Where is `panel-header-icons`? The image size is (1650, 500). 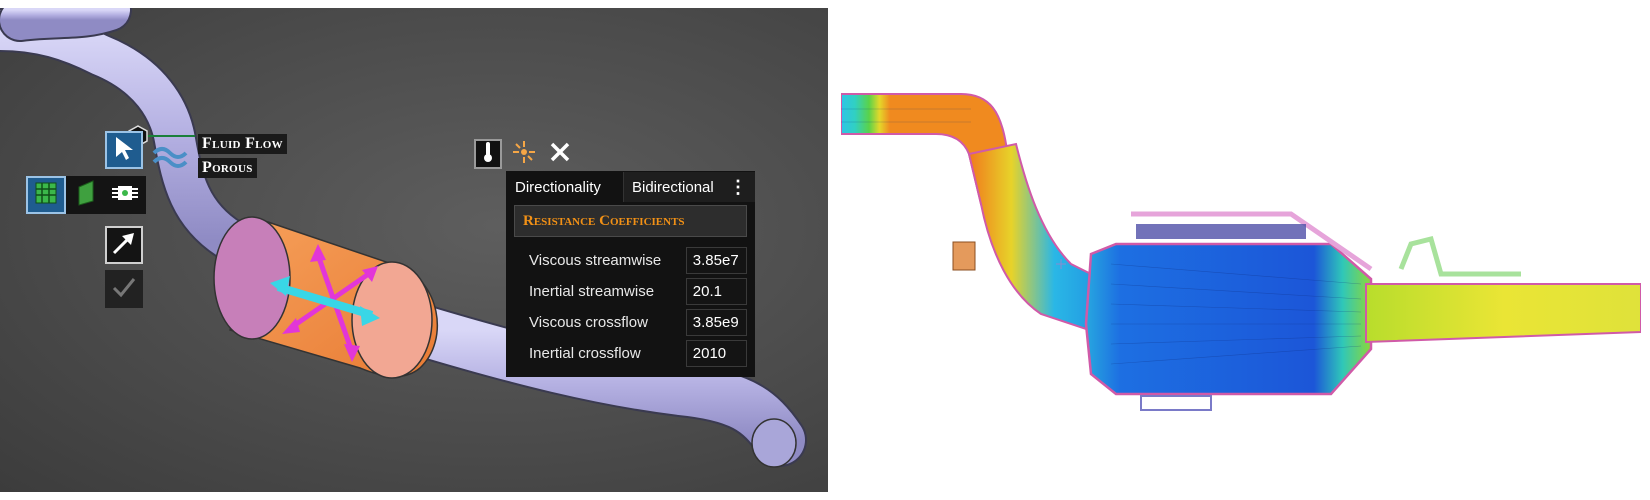
panel-header-icons is located at coordinates (524, 154).